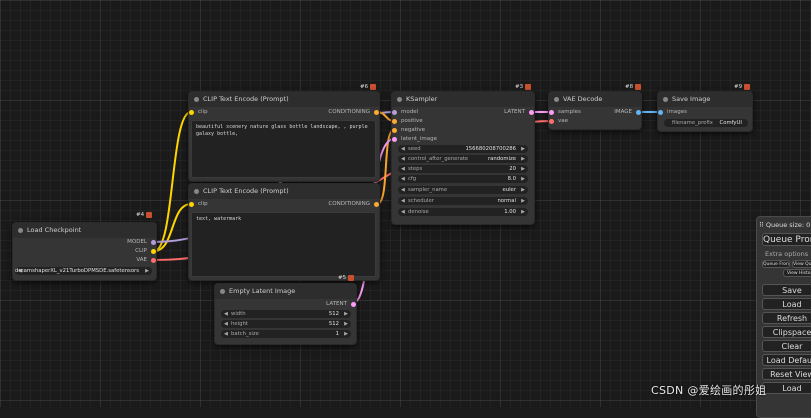 The image size is (811, 418). What do you see at coordinates (463, 179) in the screenshot?
I see `cfg-widget: ◀ cfg 8.0 ▶` at bounding box center [463, 179].